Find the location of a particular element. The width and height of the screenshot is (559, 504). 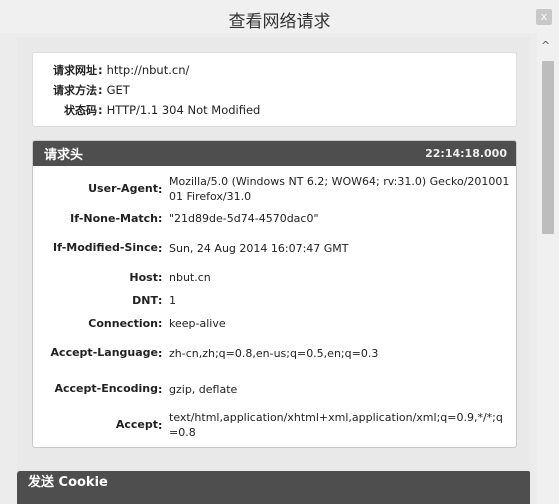

close-button: x is located at coordinates (544, 17).